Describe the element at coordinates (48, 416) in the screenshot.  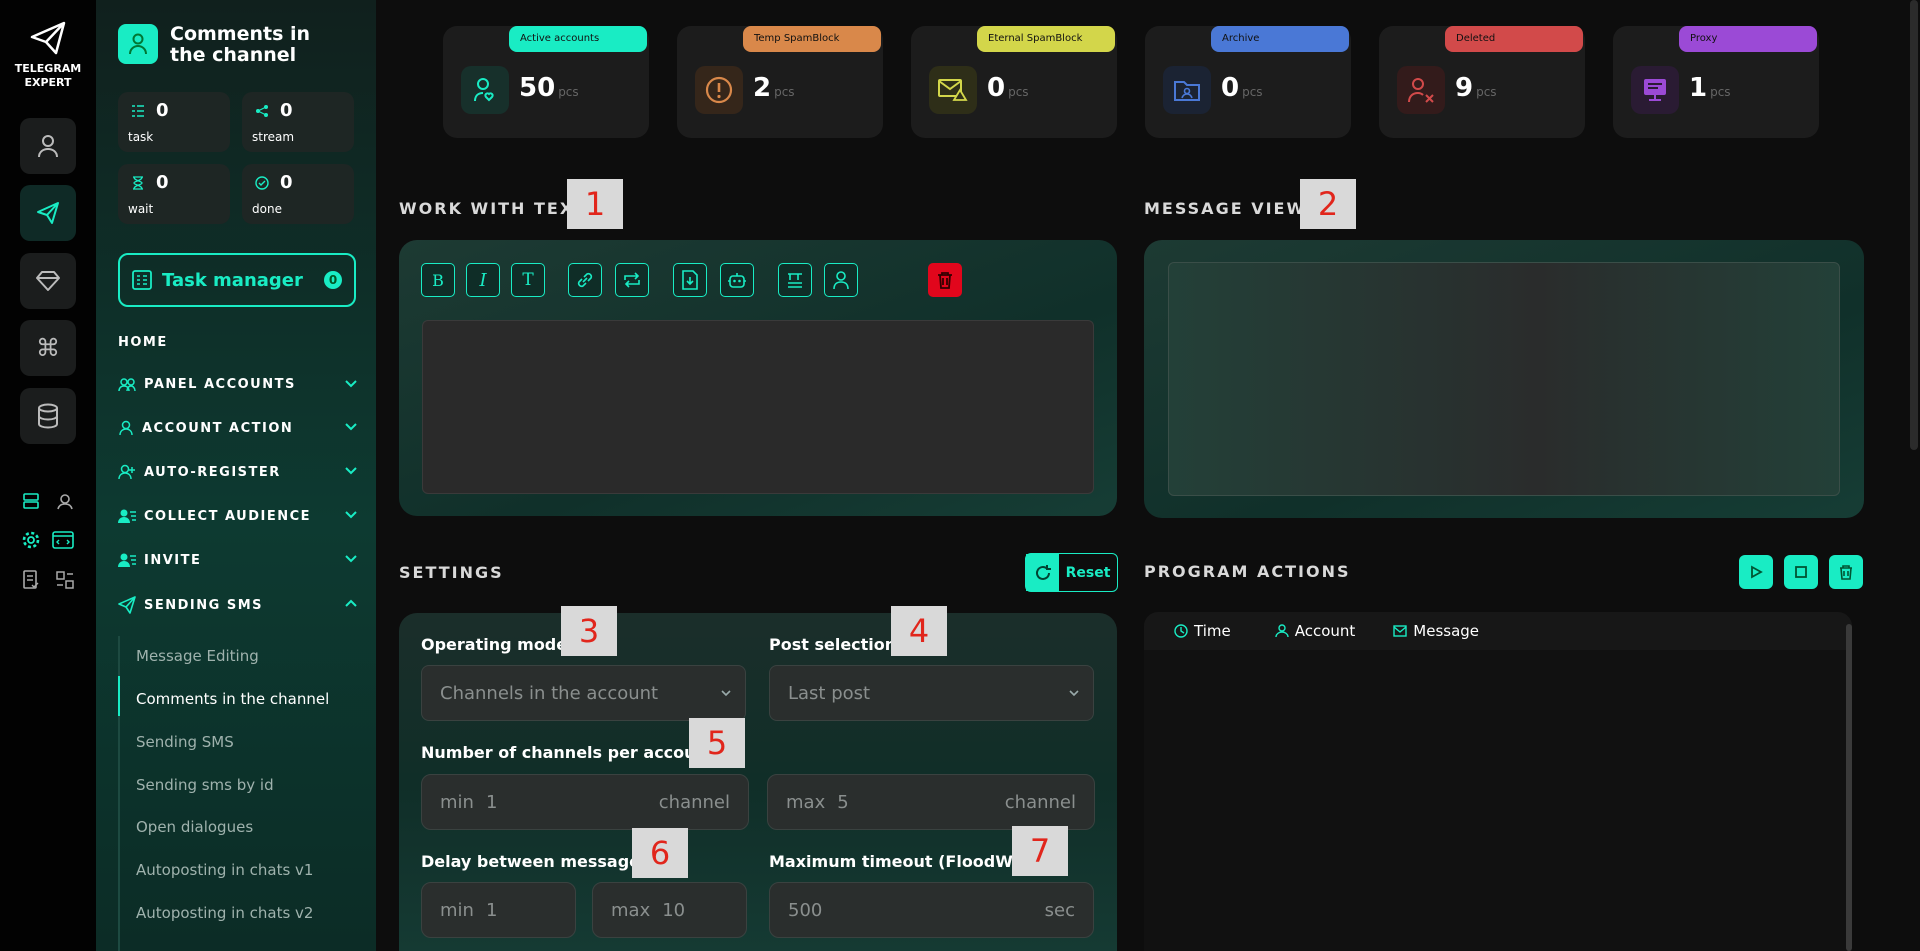
I see `rail-database-button` at that location.